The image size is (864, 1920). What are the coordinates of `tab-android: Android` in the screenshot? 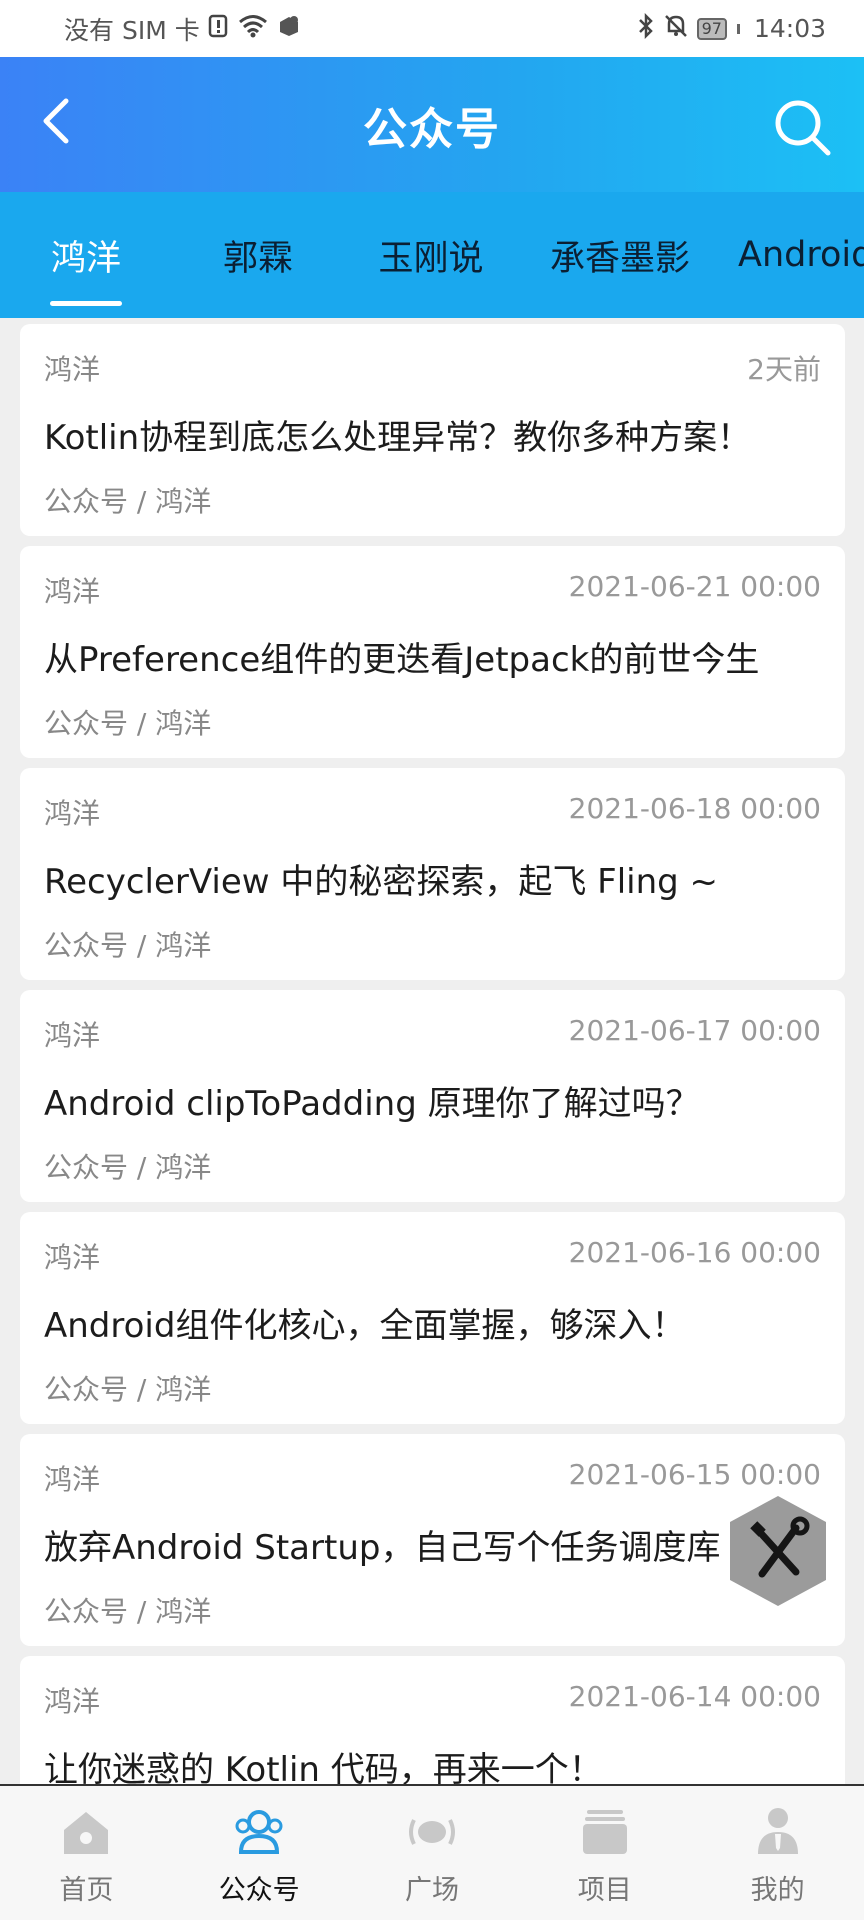 It's located at (801, 255).